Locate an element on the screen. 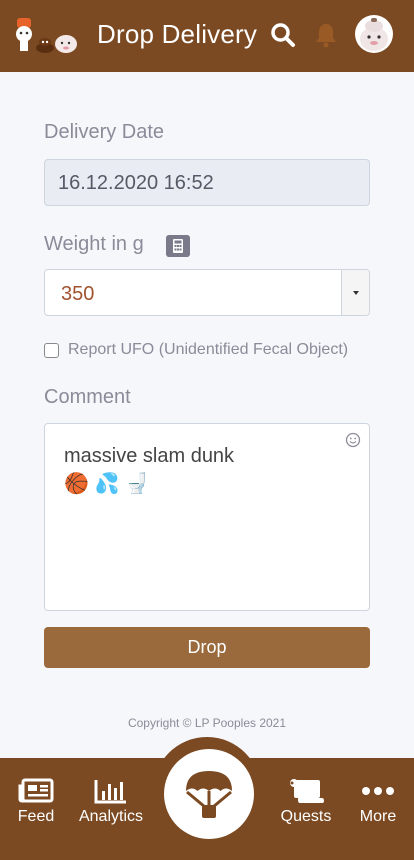  logo-poop-characters-icon is located at coordinates (46, 35).